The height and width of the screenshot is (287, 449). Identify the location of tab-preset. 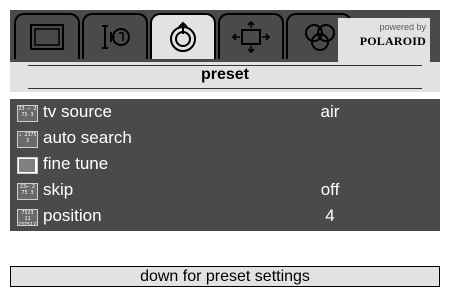
(183, 36).